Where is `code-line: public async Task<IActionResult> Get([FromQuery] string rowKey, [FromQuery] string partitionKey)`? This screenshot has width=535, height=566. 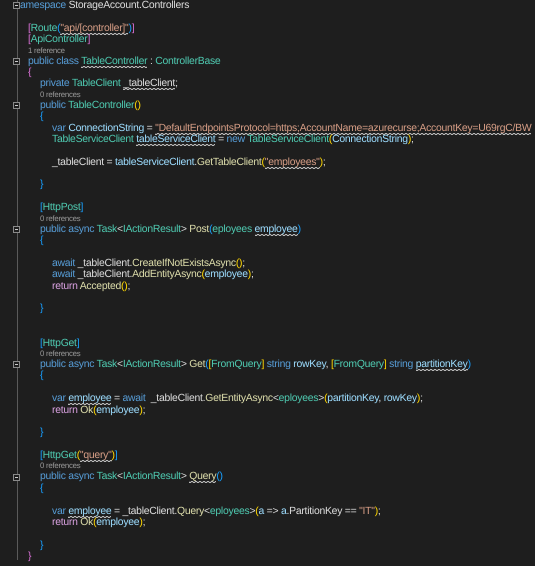 code-line: public async Task<IActionResult> Get([FromQuery] string rowKey, [FromQuery] string partitionKey) is located at coordinates (255, 364).